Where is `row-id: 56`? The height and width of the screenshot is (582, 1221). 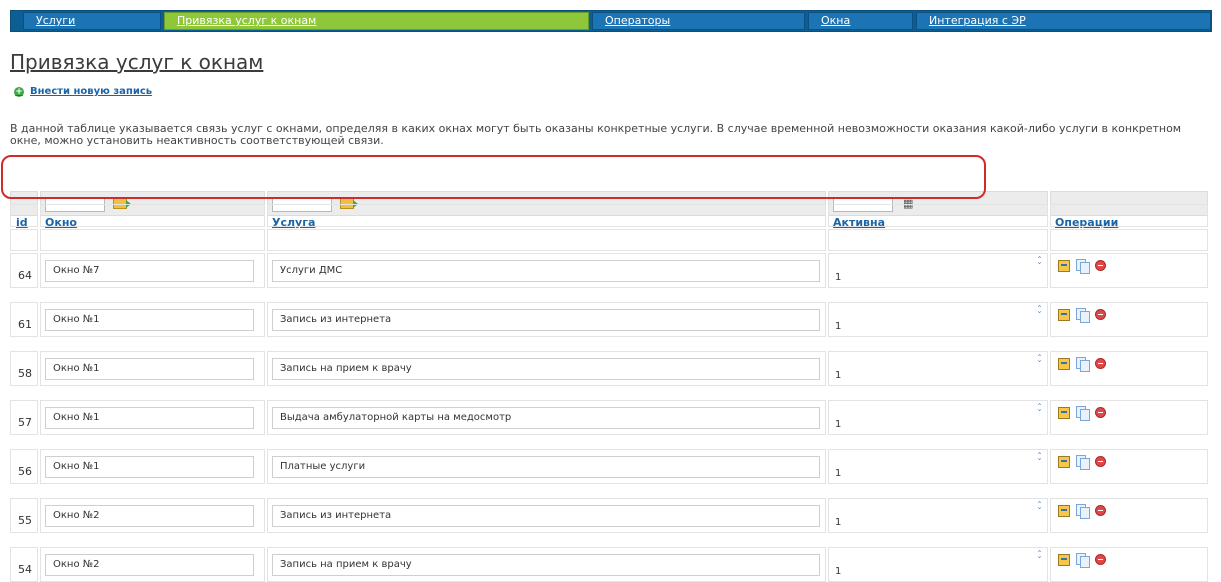
row-id: 56 is located at coordinates (25, 471).